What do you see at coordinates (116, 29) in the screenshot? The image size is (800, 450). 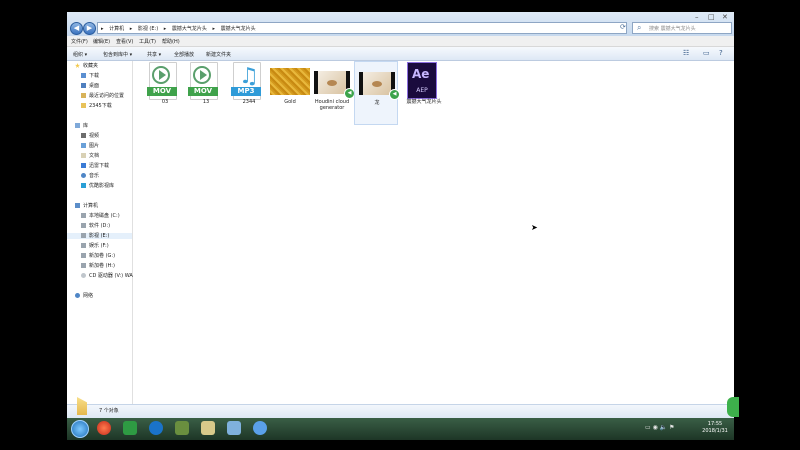 I see `breadcrumb-computer: 计算机` at bounding box center [116, 29].